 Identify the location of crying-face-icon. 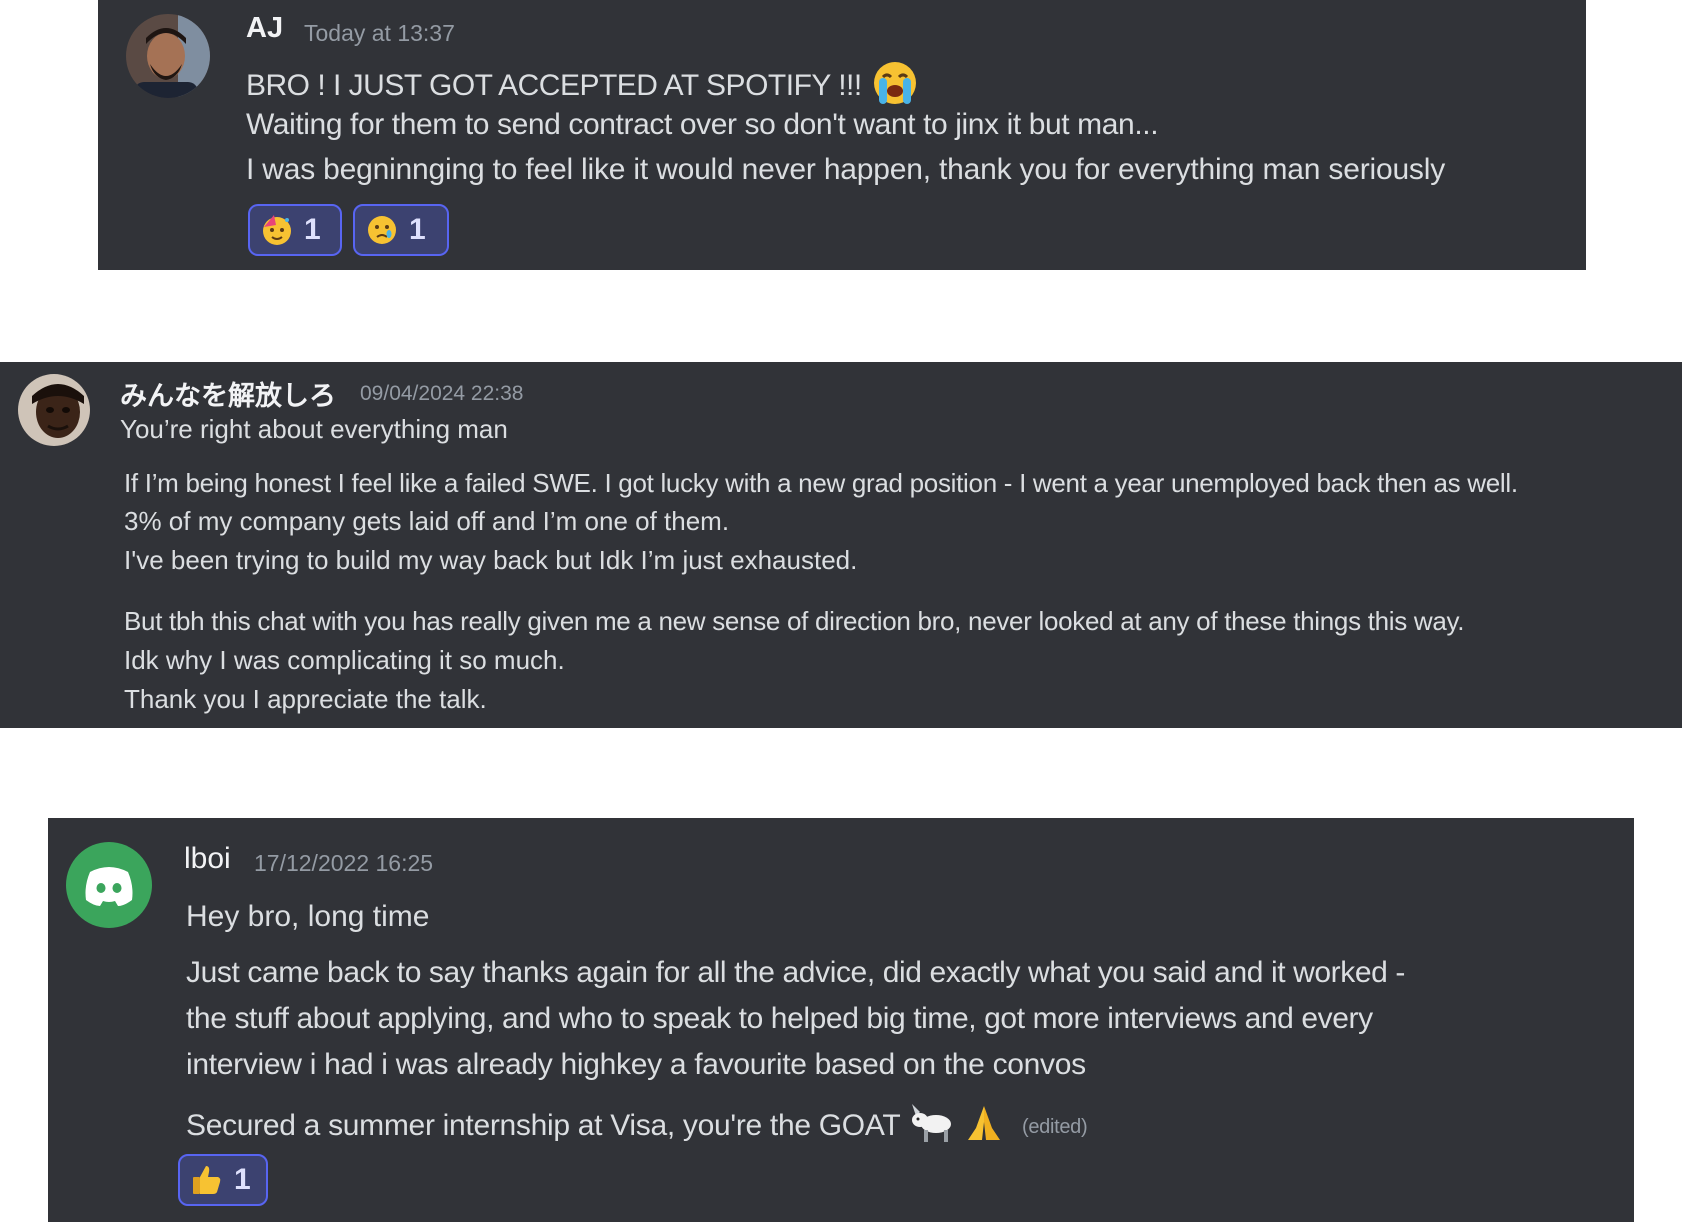
(382, 230).